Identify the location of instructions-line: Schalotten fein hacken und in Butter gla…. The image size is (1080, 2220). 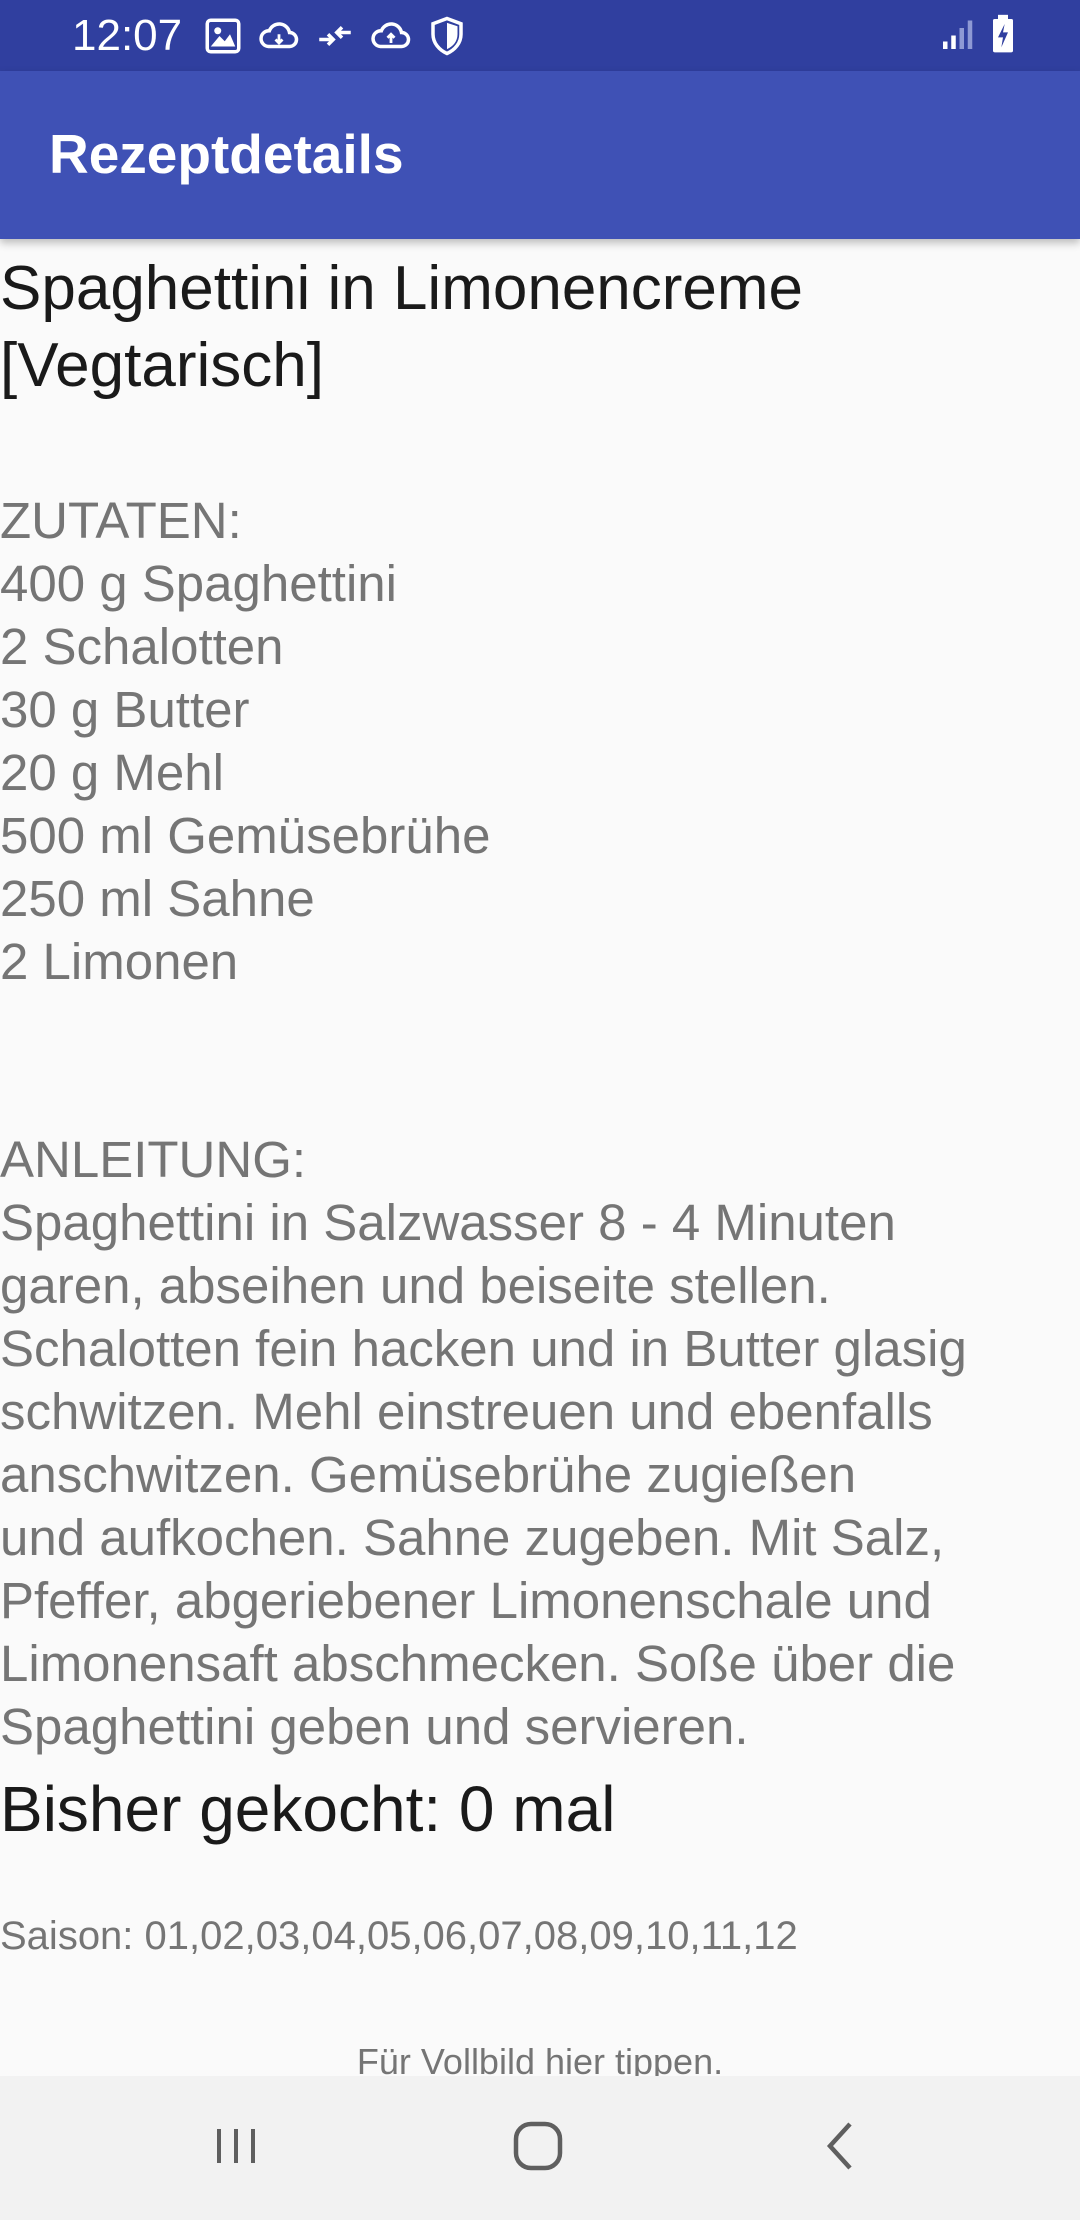
(483, 1348).